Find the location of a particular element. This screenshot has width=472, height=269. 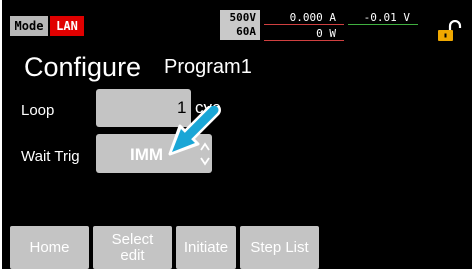

wait-trig-label: Wait Trig is located at coordinates (50, 156).